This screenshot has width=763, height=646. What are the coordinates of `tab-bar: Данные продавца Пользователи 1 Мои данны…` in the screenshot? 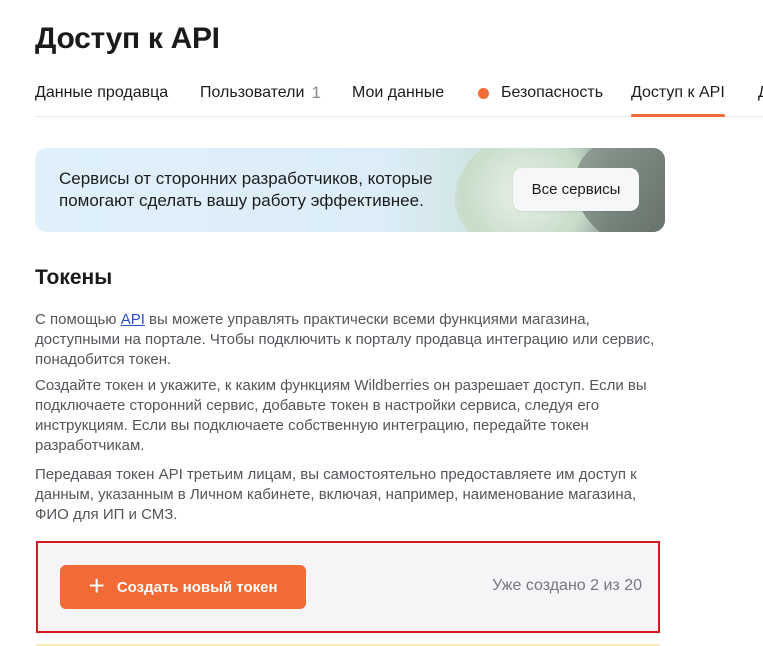 It's located at (399, 95).